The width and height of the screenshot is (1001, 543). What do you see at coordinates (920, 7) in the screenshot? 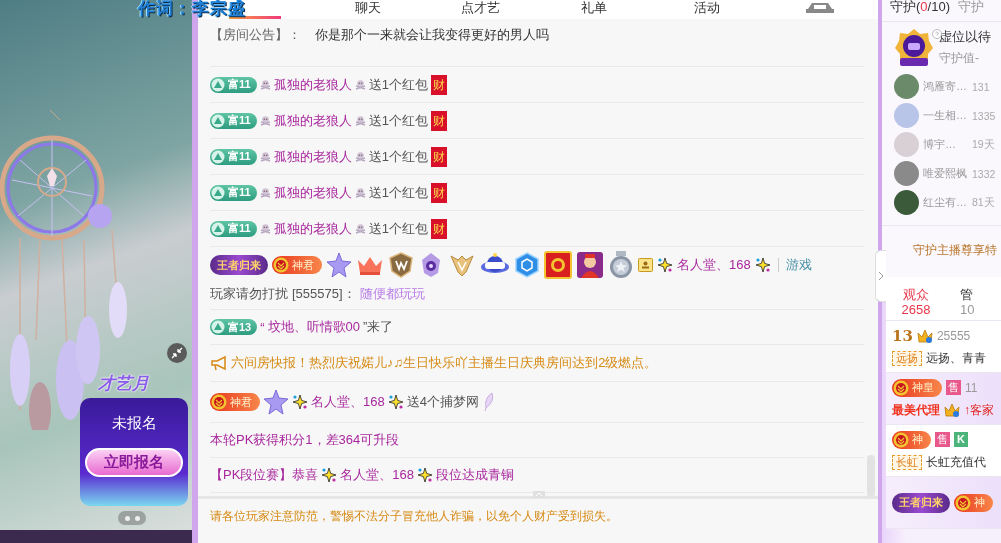
I see `tab: 守护(0/10)` at bounding box center [920, 7].